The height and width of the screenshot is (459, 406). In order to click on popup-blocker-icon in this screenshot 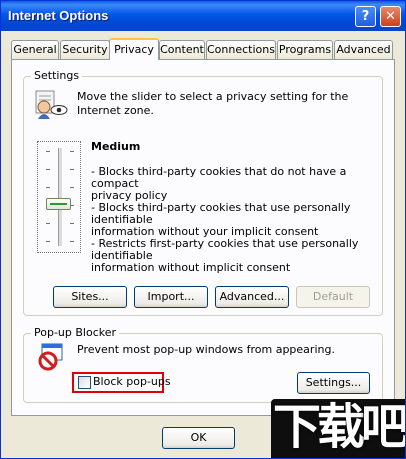, I will do `click(50, 357)`.